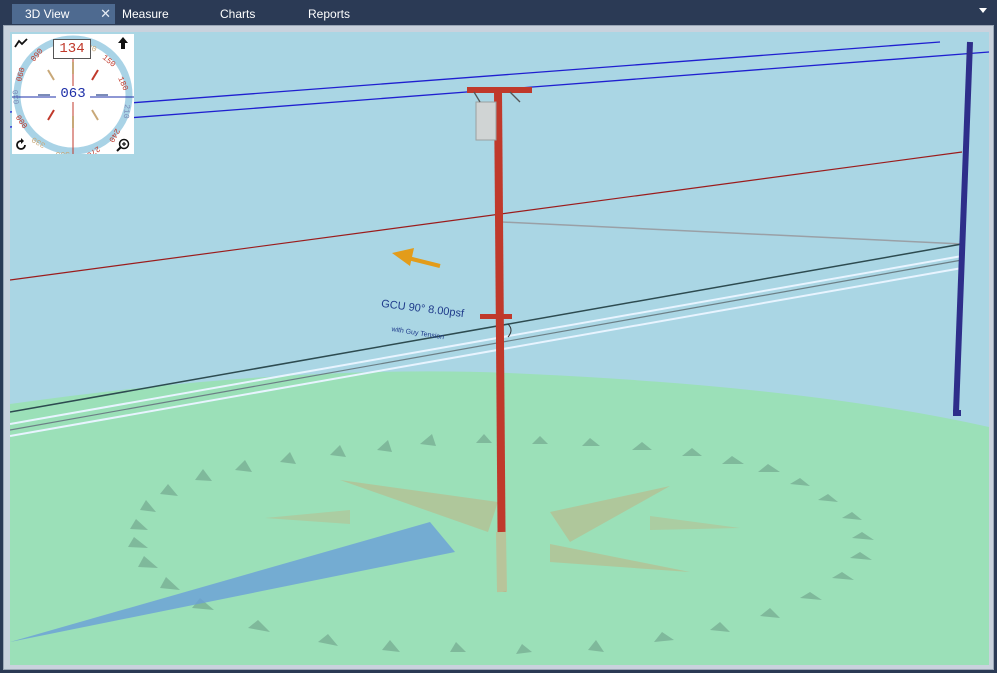 The width and height of the screenshot is (997, 673). I want to click on ring-label: 300, so click(62, 151).